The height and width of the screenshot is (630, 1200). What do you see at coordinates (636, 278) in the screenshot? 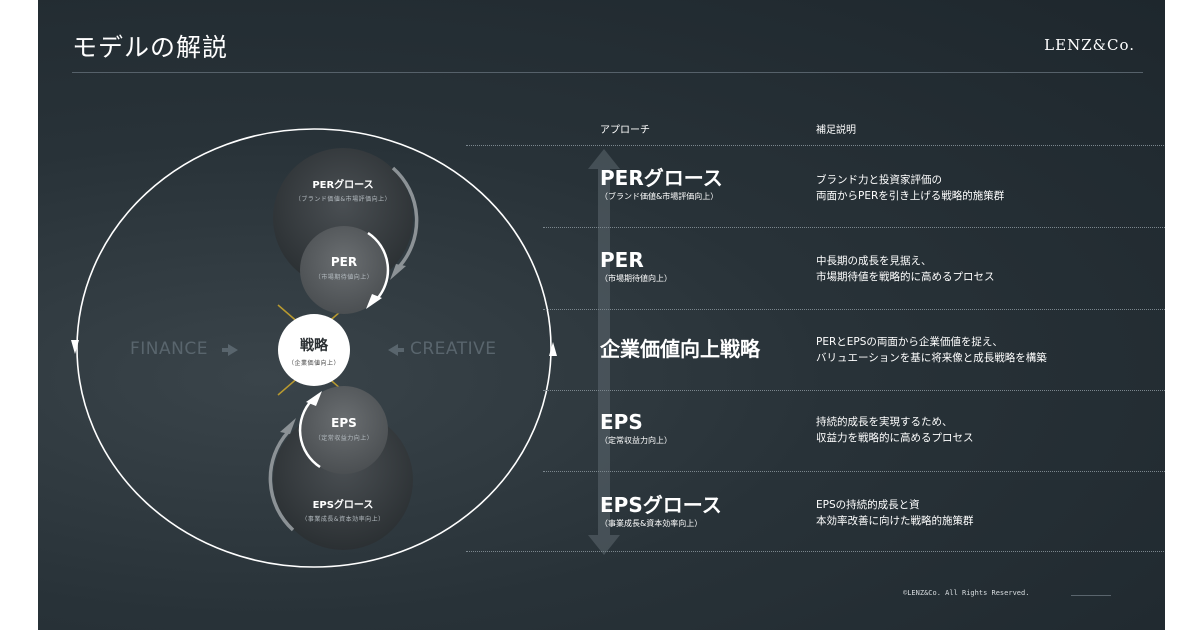
I see `approach-subtitle: （市場期待値向上）` at bounding box center [636, 278].